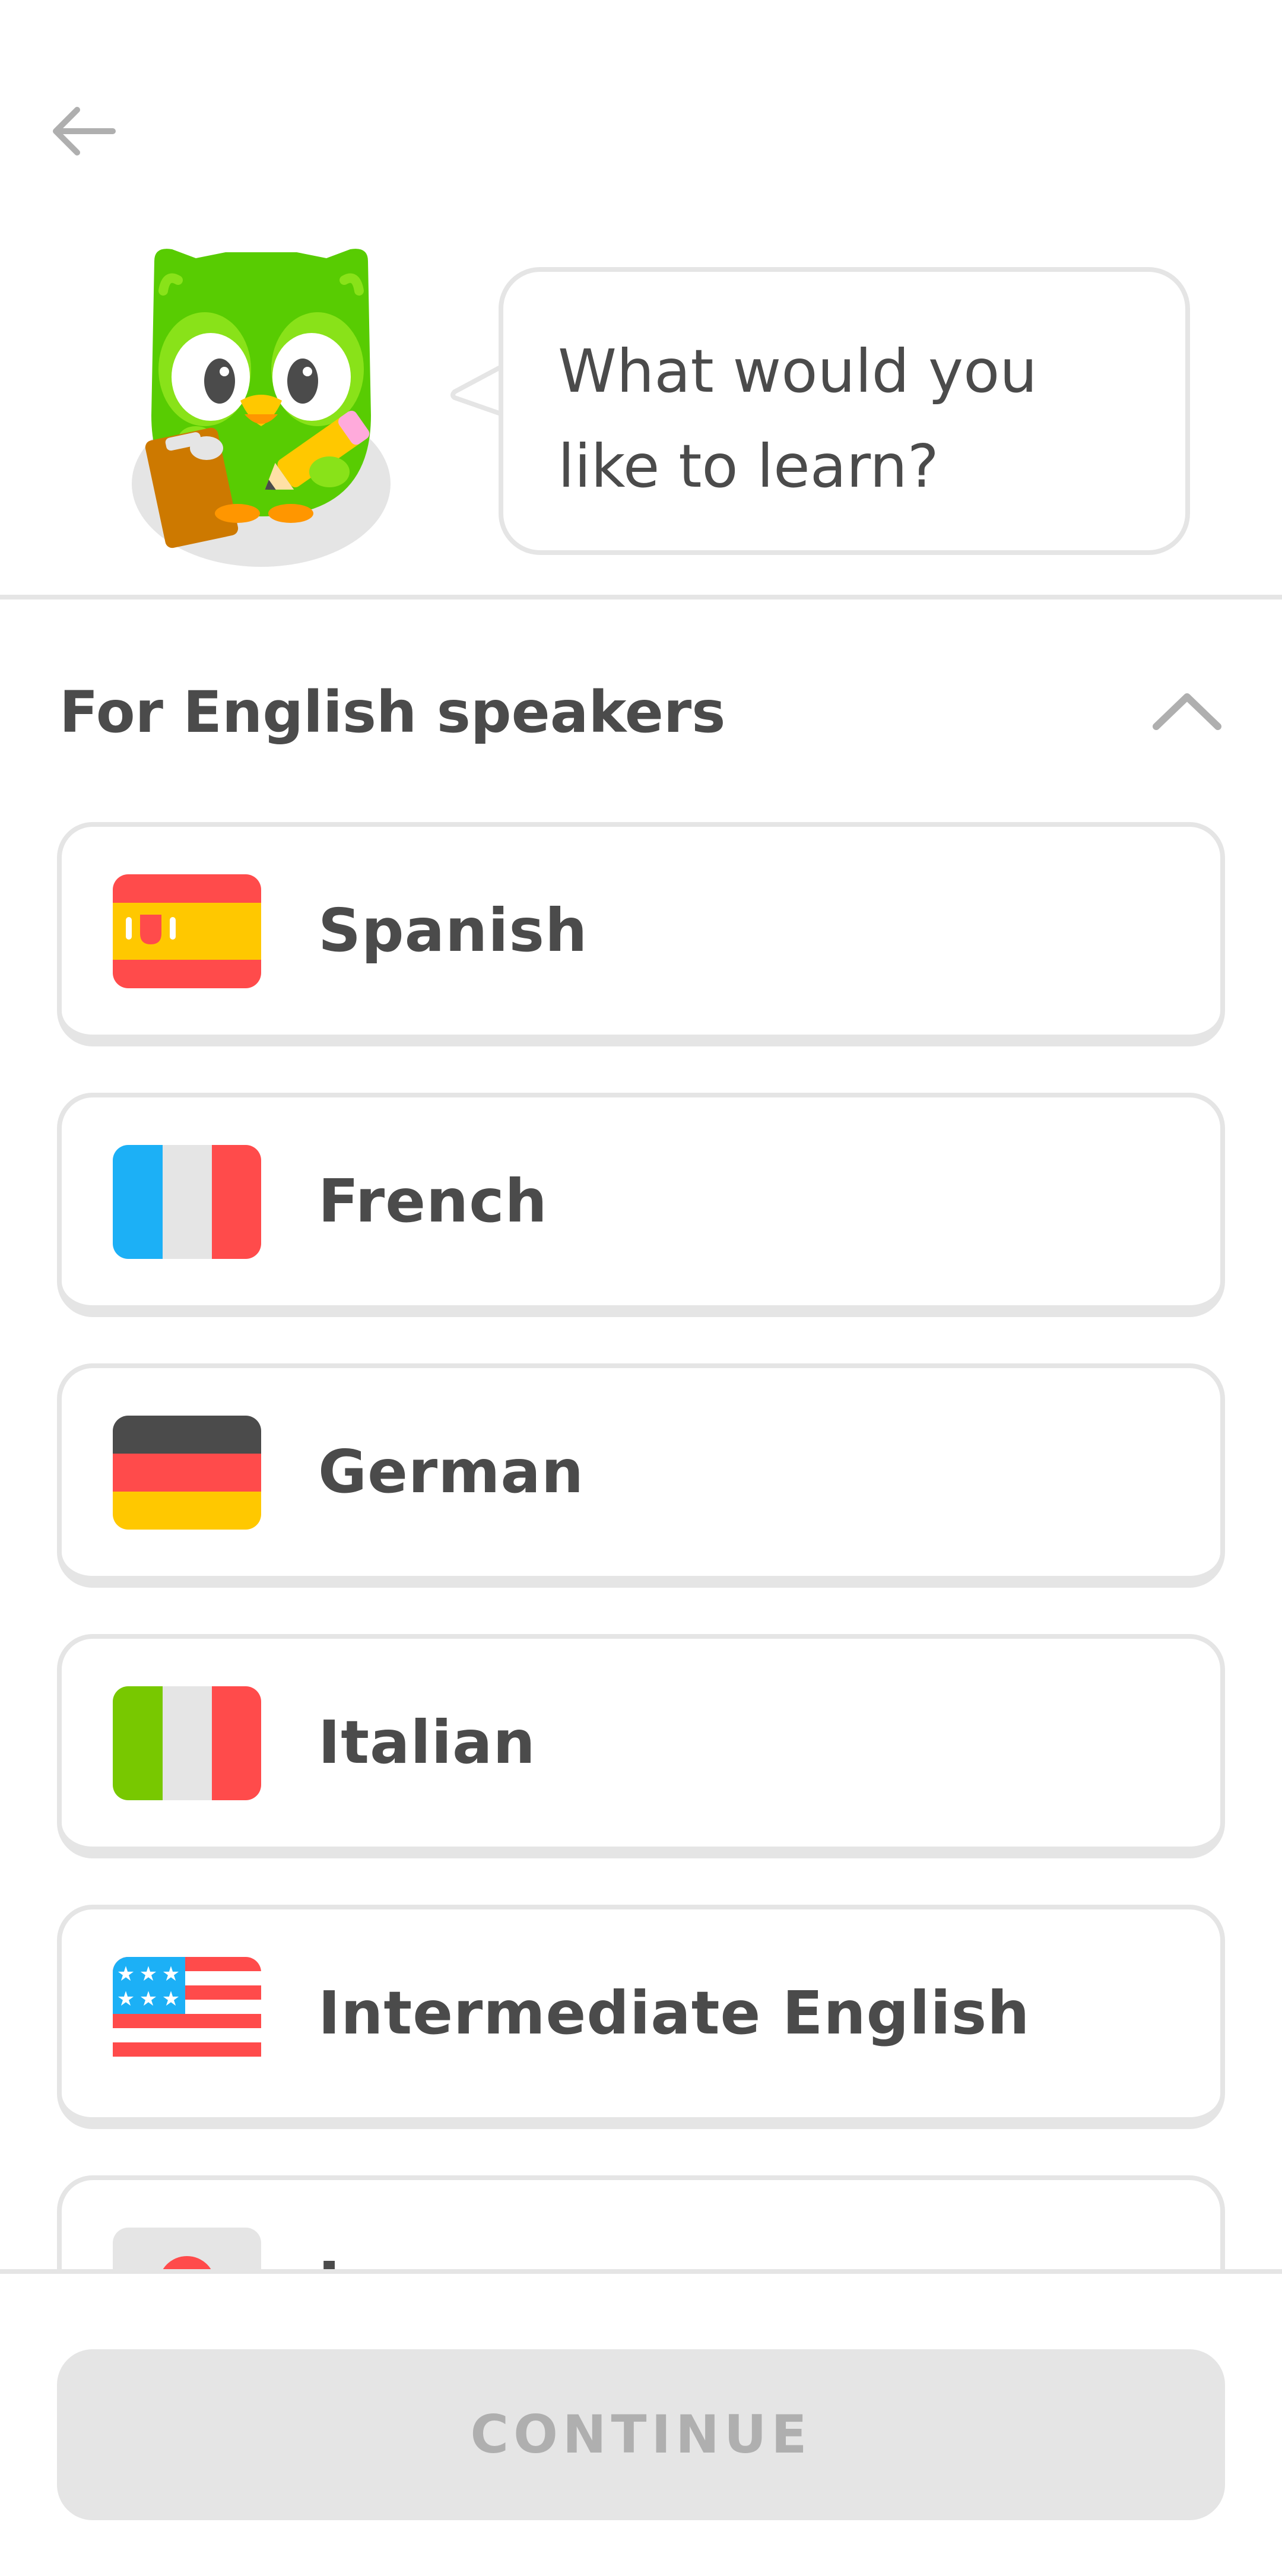 The width and height of the screenshot is (1282, 2576). I want to click on language-option-french: French, so click(641, 1205).